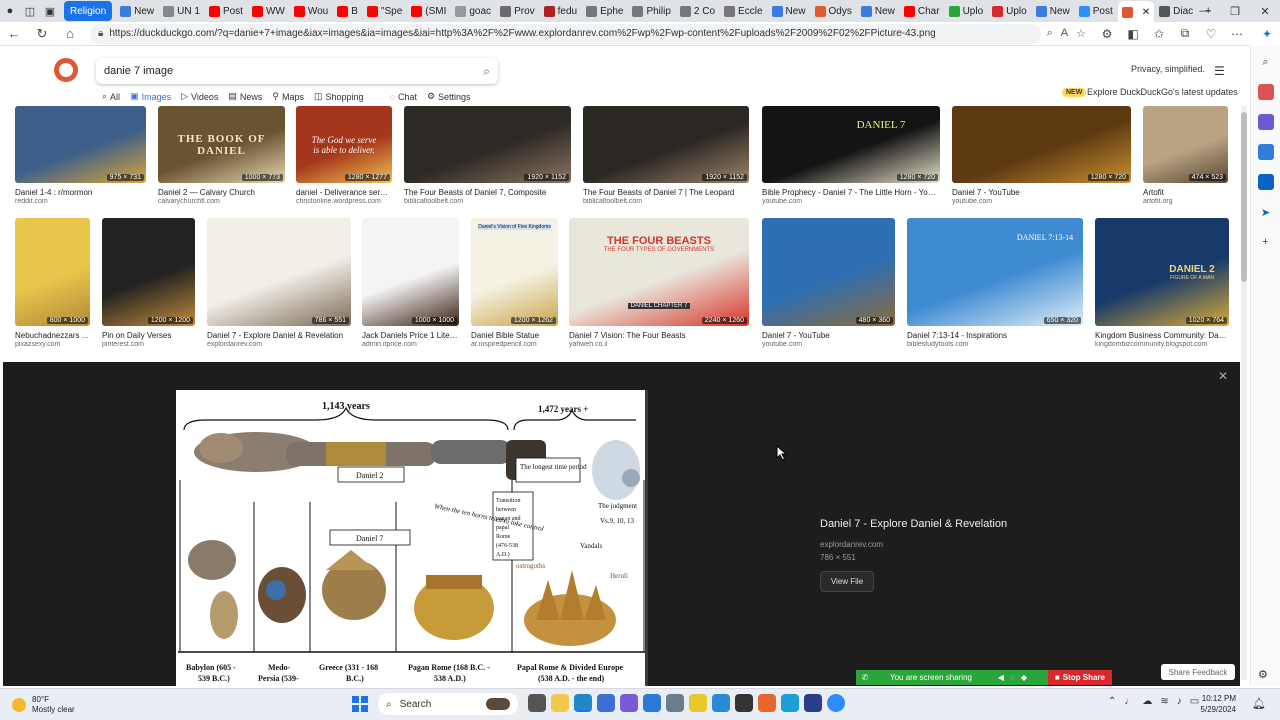 Image resolution: width=1280 pixels, height=720 pixels. I want to click on image-result-card: 1280 × 720 Daniel 7 - YouTube youtube.com, so click(1041, 159).